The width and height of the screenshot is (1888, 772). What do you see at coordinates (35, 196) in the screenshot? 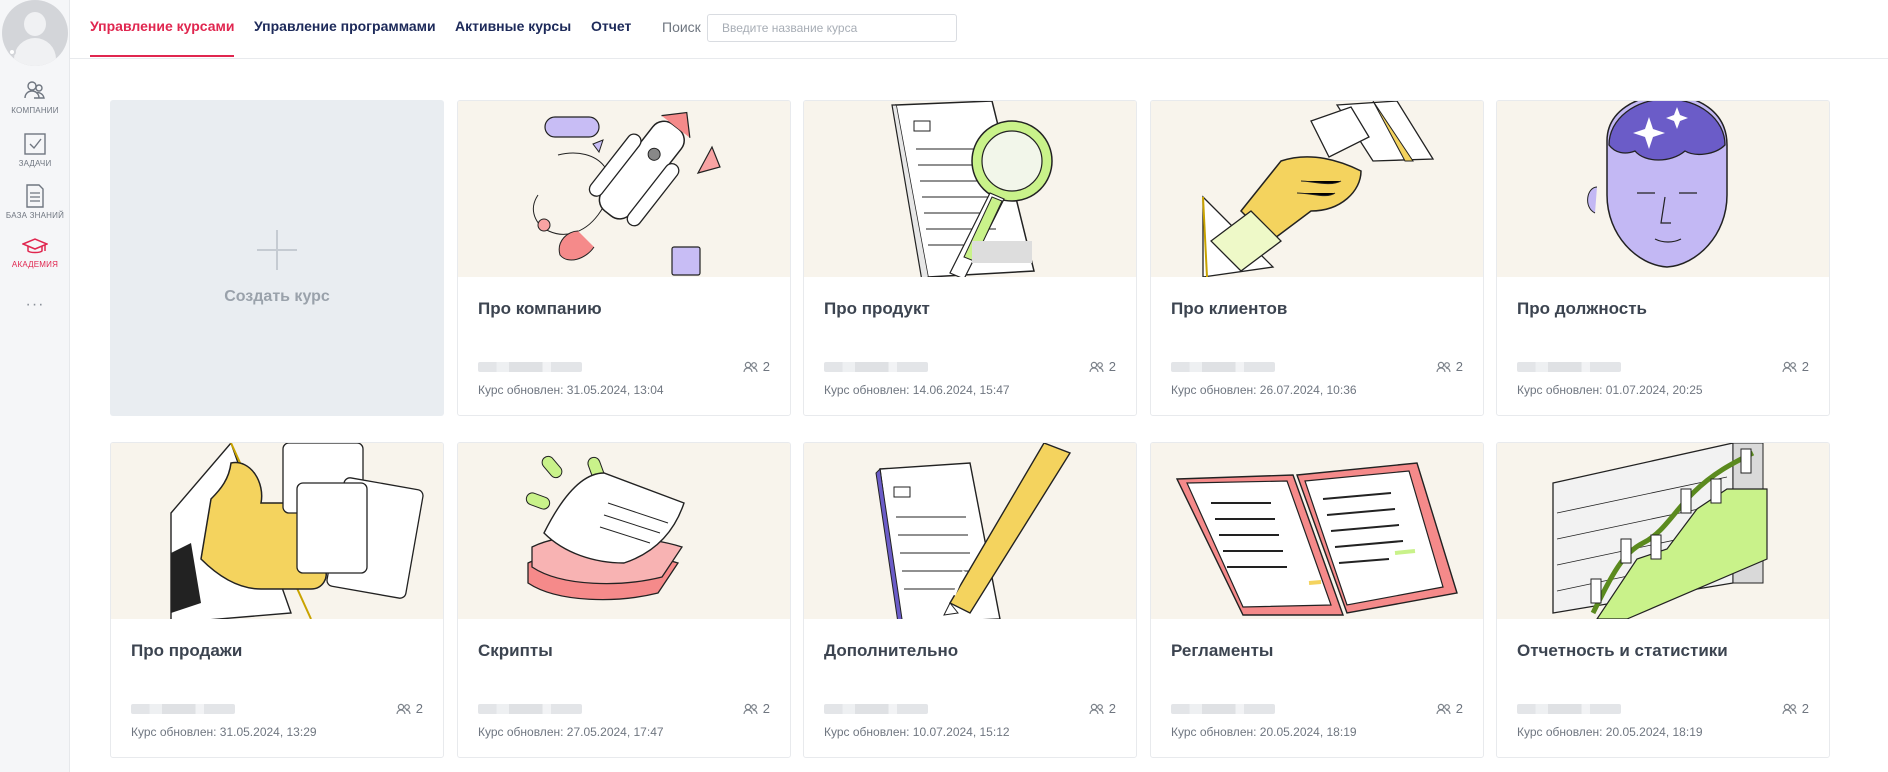
I see `knowledge-base-icon` at bounding box center [35, 196].